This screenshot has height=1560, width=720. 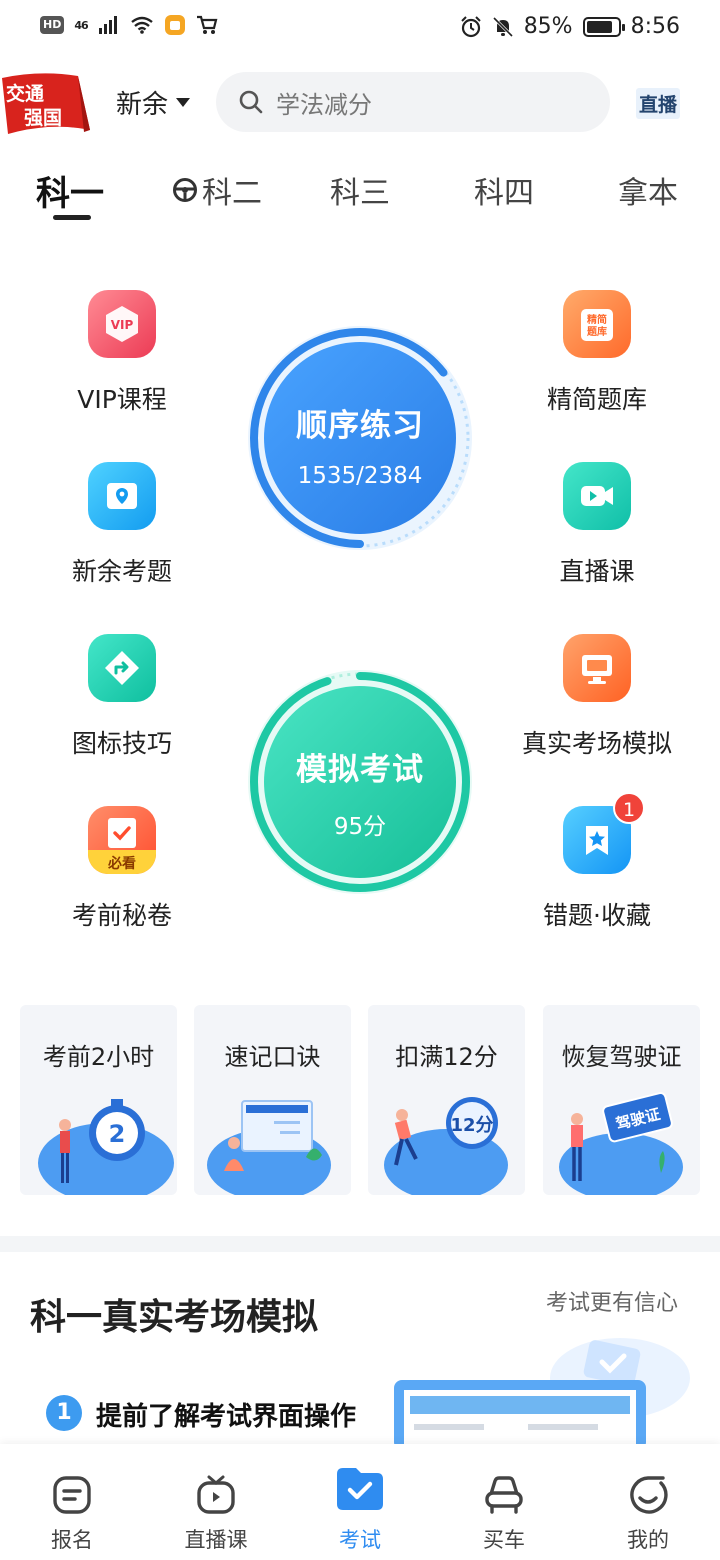 What do you see at coordinates (597, 743) in the screenshot?
I see `real-exam-label: 真实考场模拟` at bounding box center [597, 743].